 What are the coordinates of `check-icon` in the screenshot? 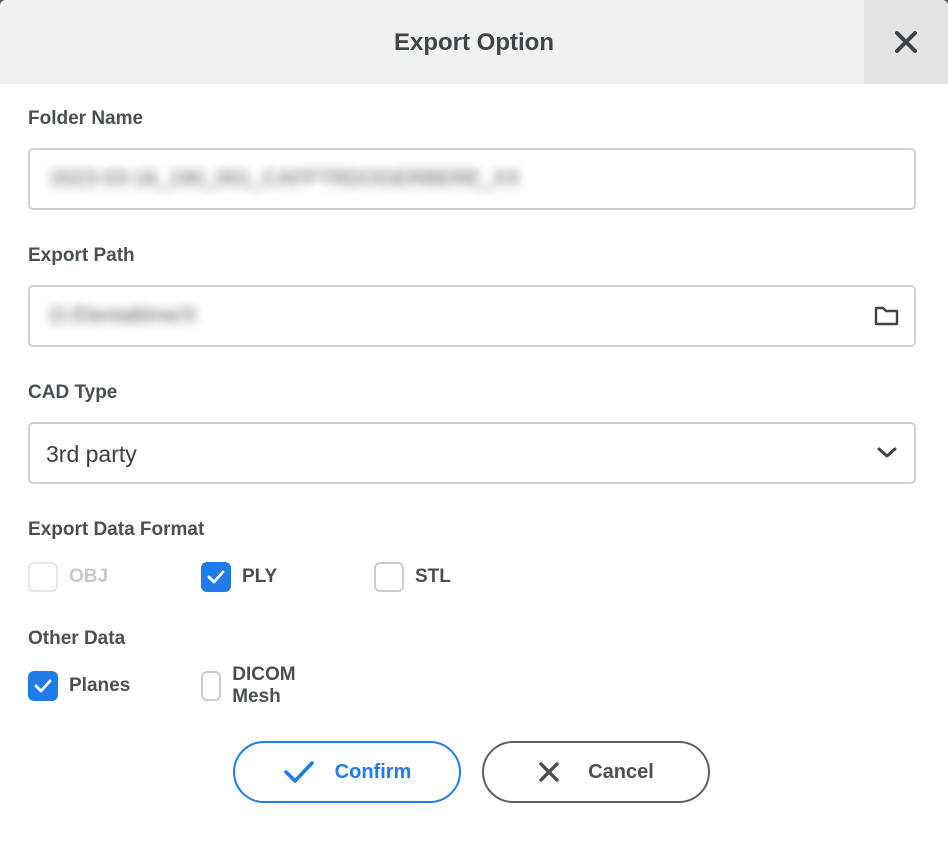 It's located at (298, 772).